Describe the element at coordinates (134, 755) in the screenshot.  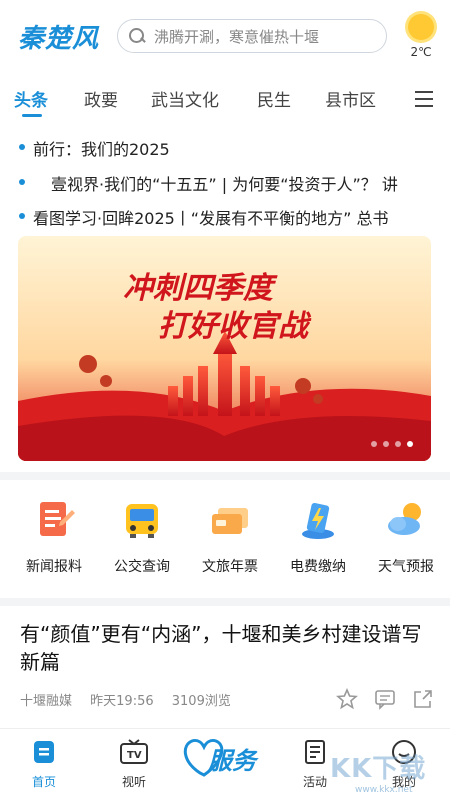
I see `svg-text: TV` at that location.